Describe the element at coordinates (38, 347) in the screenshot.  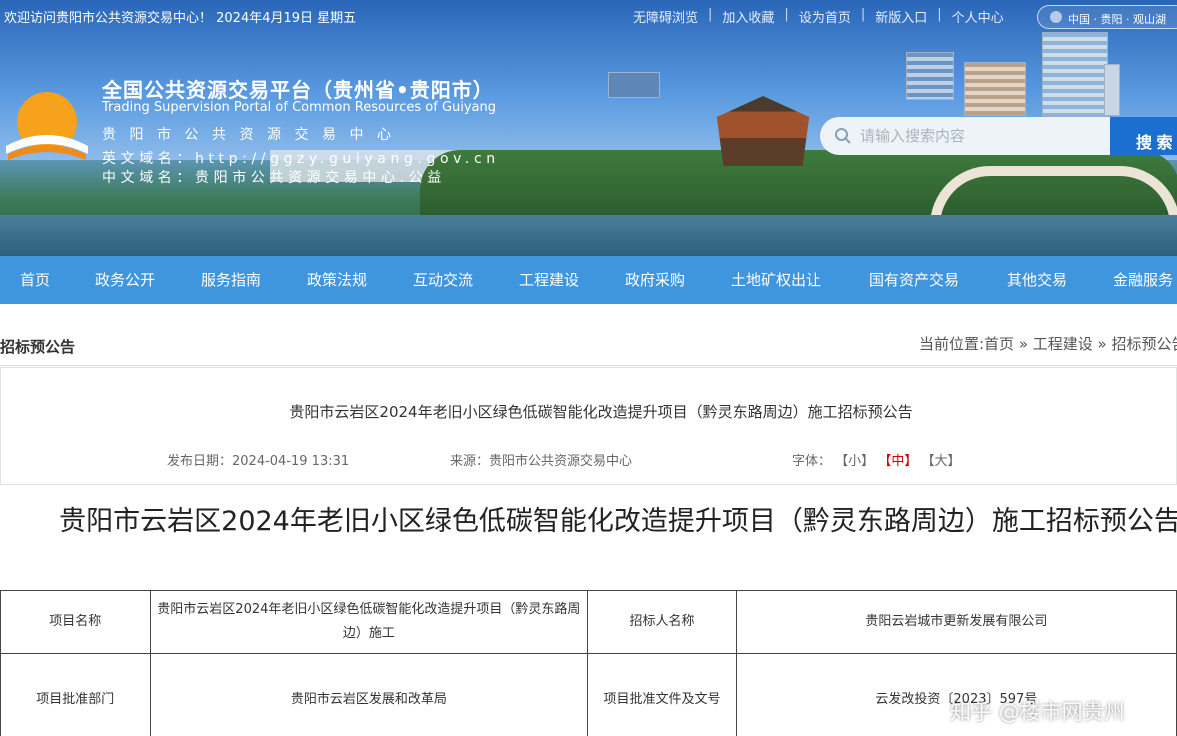
I see `section-title: 招标预公告` at that location.